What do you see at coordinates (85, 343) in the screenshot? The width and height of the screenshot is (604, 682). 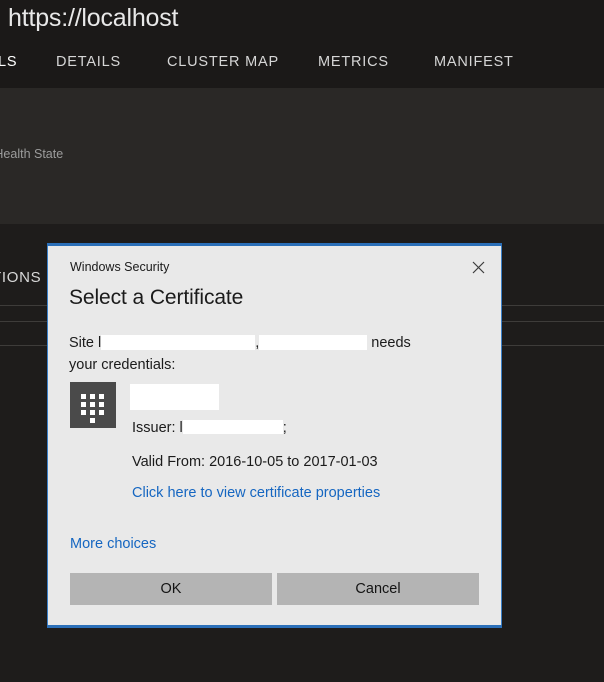 I see `site-prompt-prefix: Site l` at bounding box center [85, 343].